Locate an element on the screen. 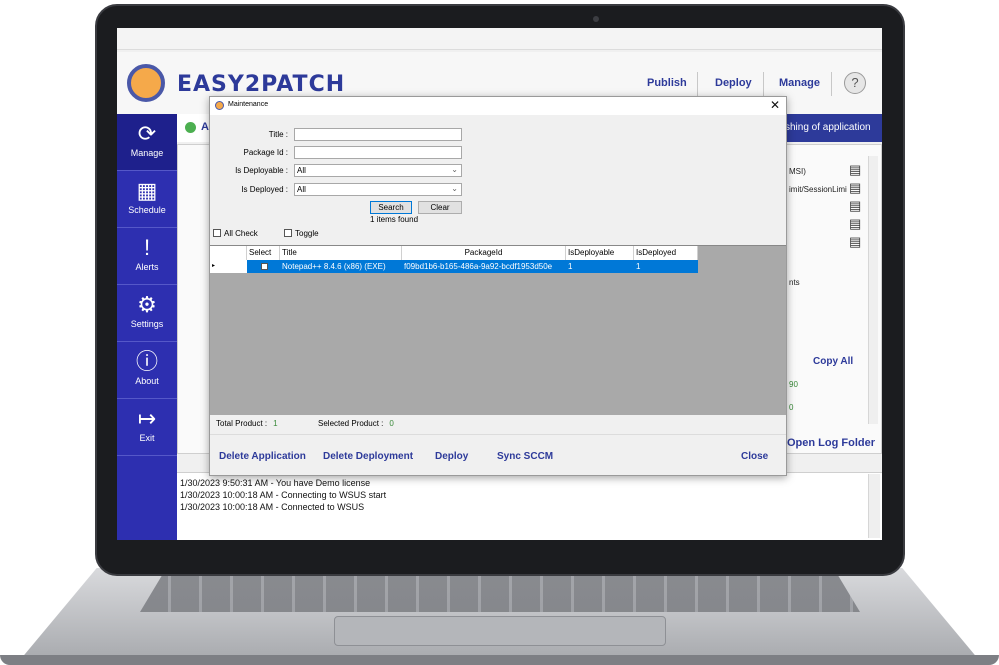  sidebar-item-label: About is located at coordinates (147, 381).